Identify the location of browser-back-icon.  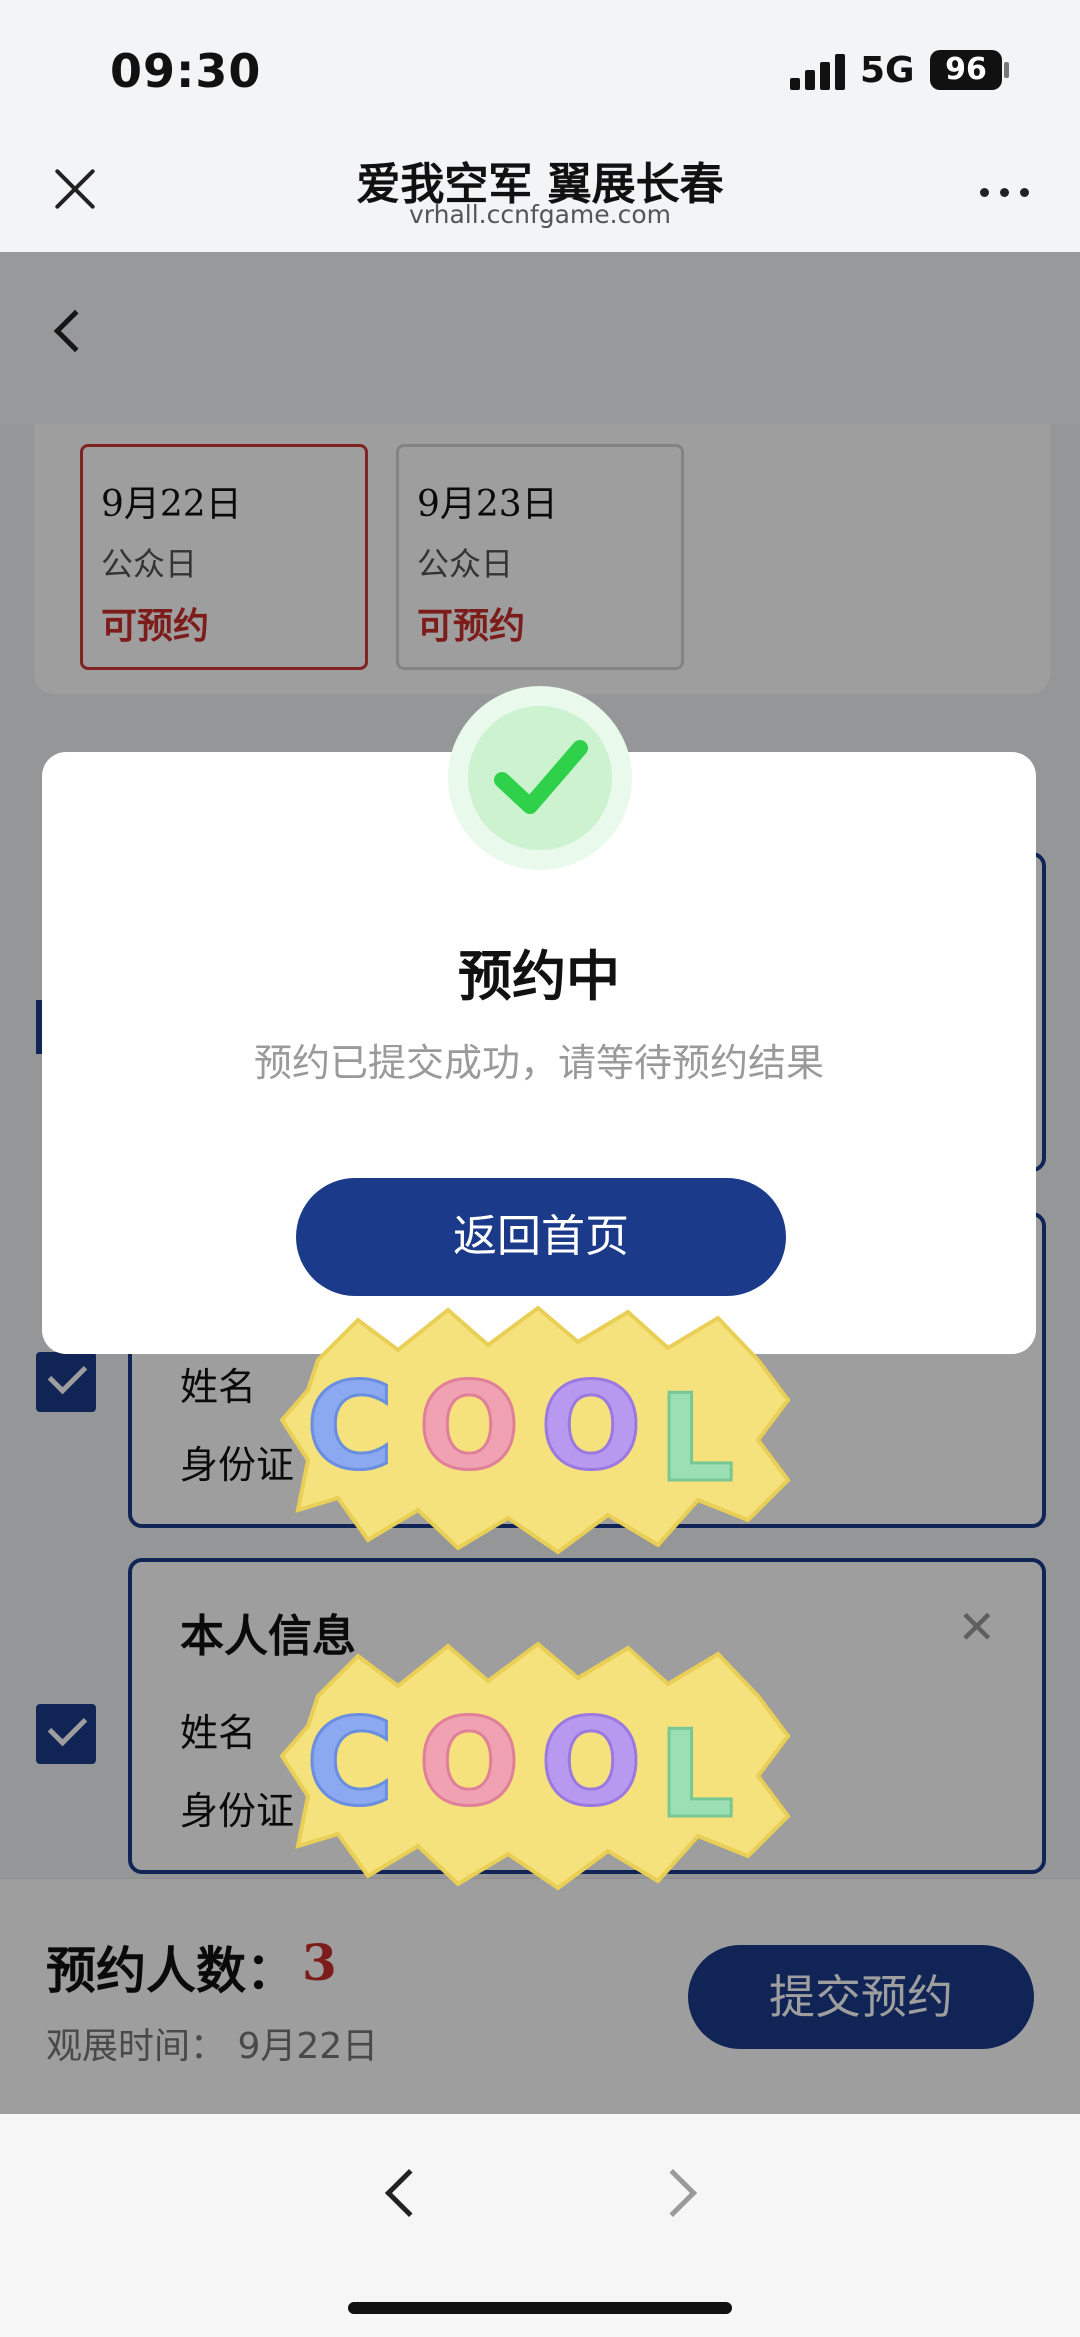
(409, 2193).